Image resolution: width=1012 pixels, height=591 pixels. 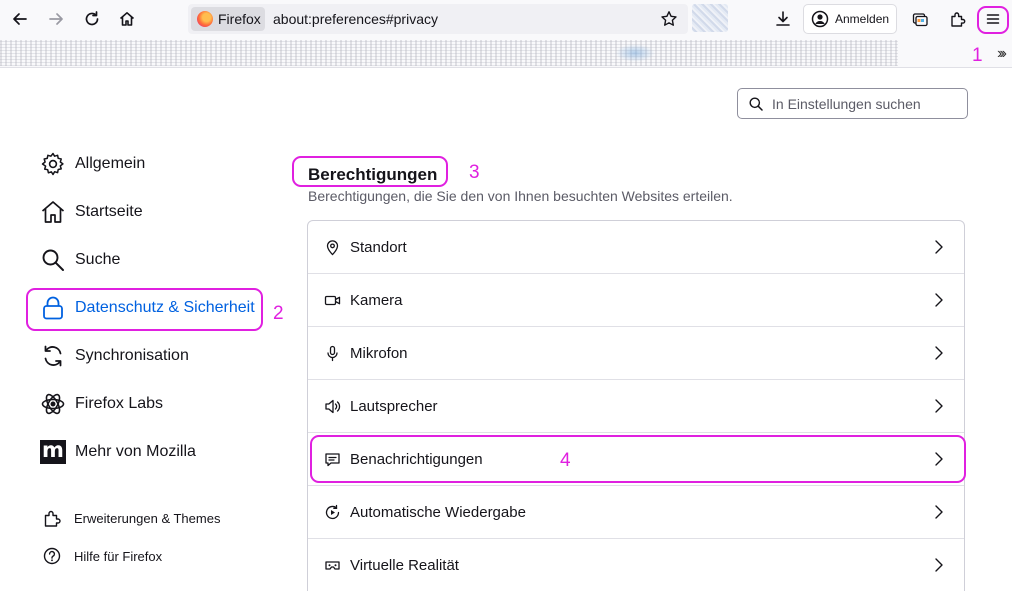 I want to click on sidebar-footer-label: Erweiterungen & Themes, so click(x=147, y=518).